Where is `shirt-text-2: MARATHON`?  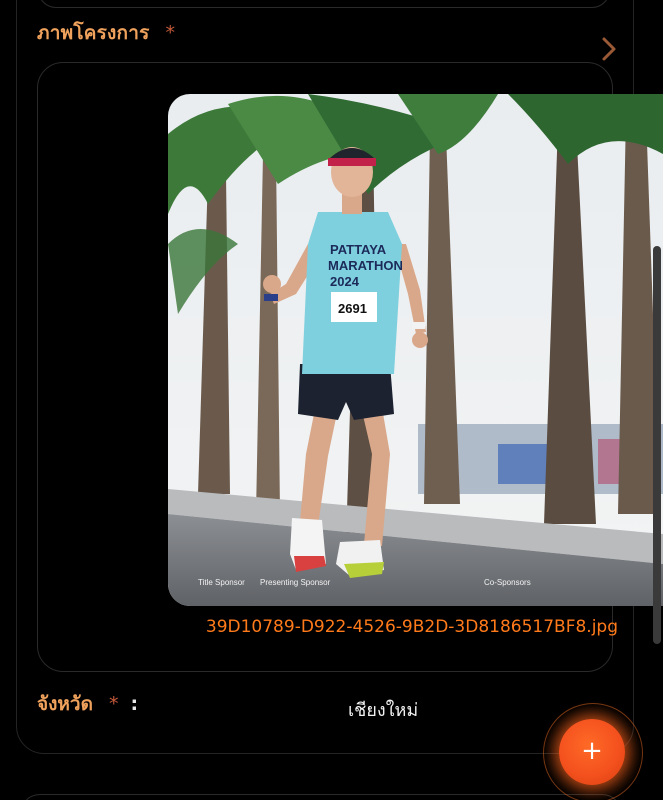 shirt-text-2: MARATHON is located at coordinates (365, 265).